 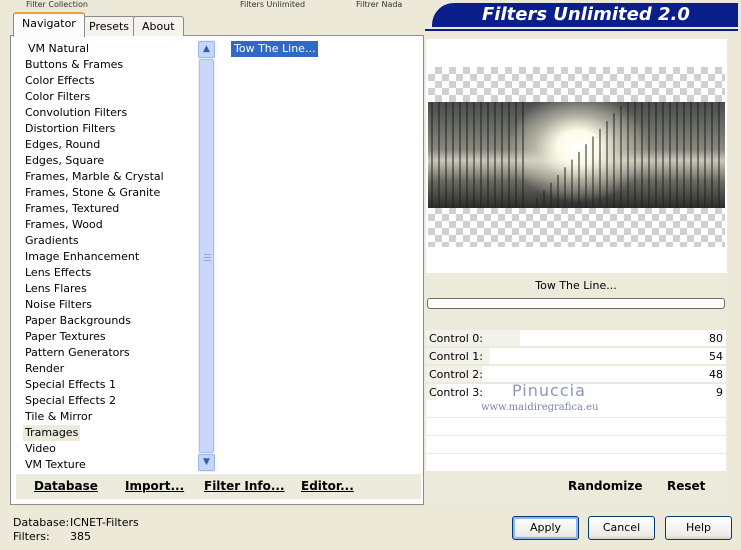 I want to click on control-value: 80, so click(x=716, y=338).